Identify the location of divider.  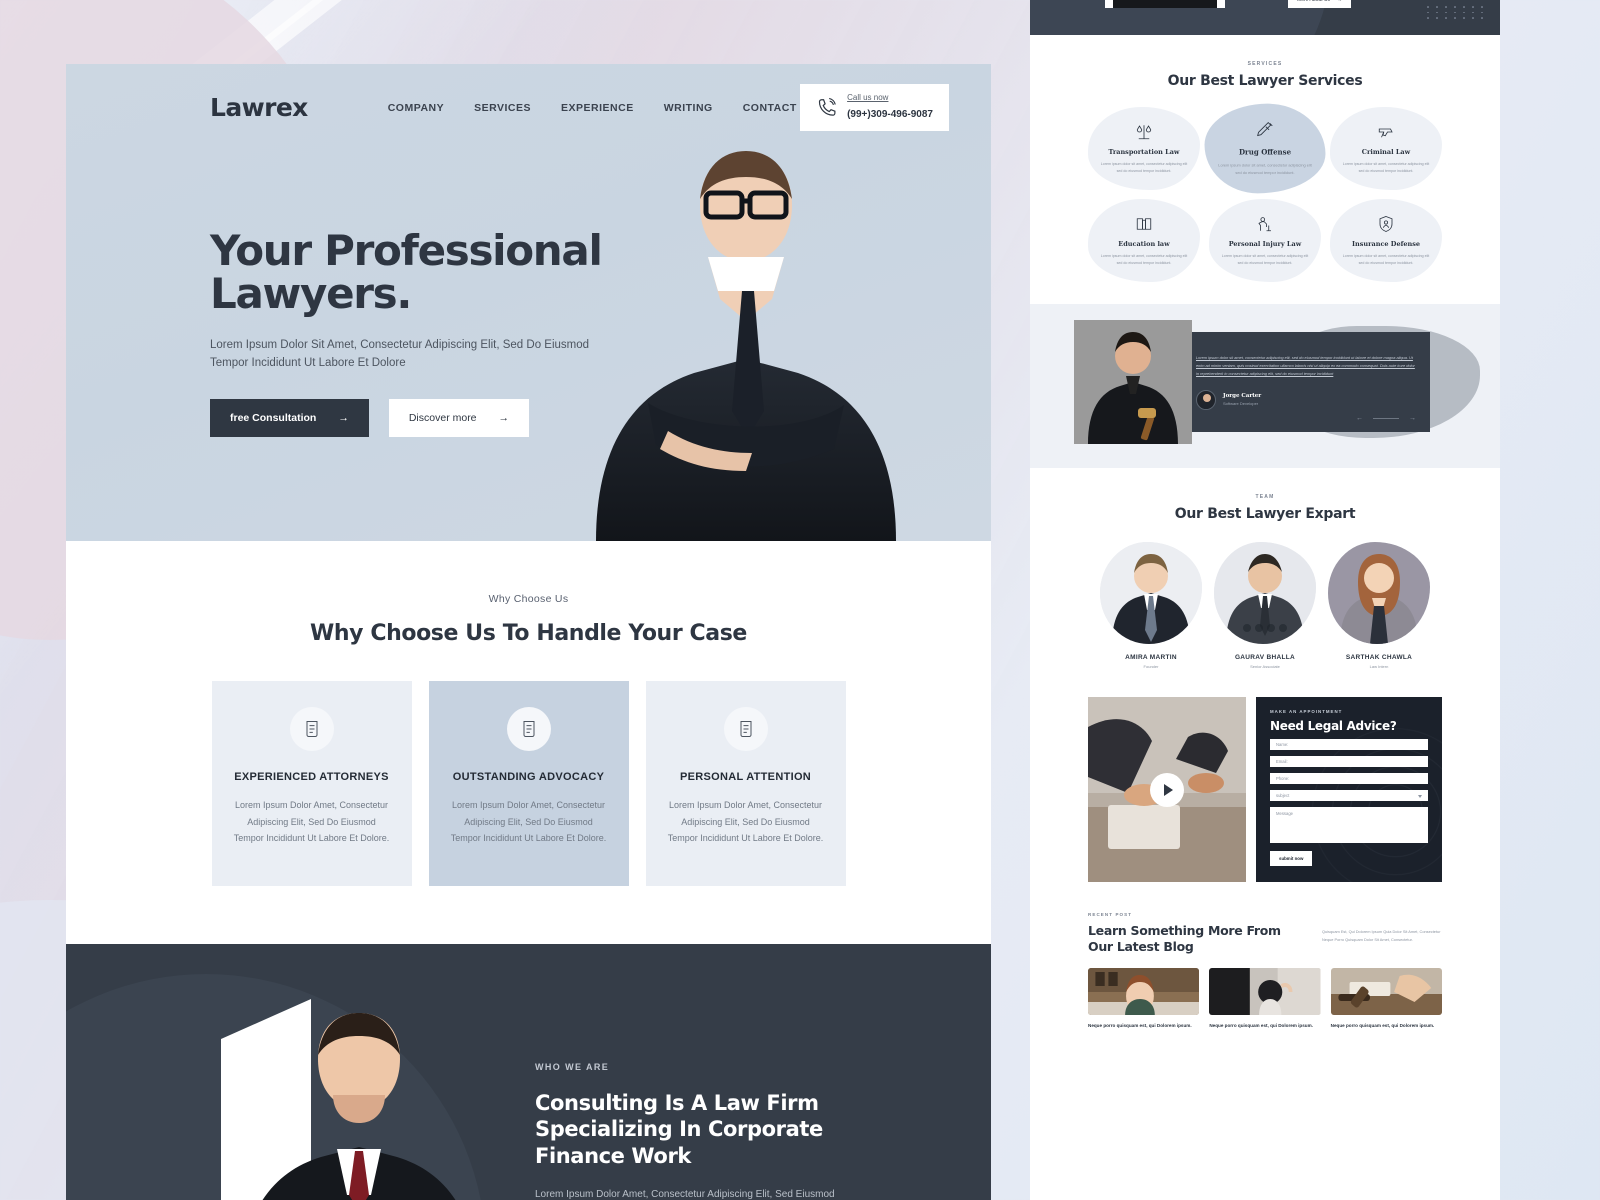
(1386, 418).